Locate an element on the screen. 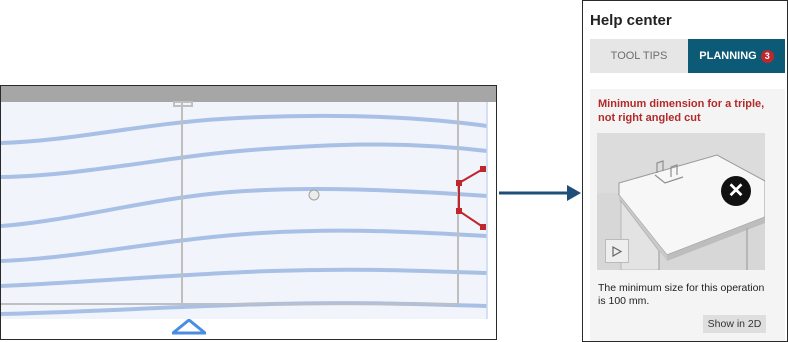 Image resolution: width=788 pixels, height=342 pixels. tab-planning: PLANNING 3 is located at coordinates (736, 56).